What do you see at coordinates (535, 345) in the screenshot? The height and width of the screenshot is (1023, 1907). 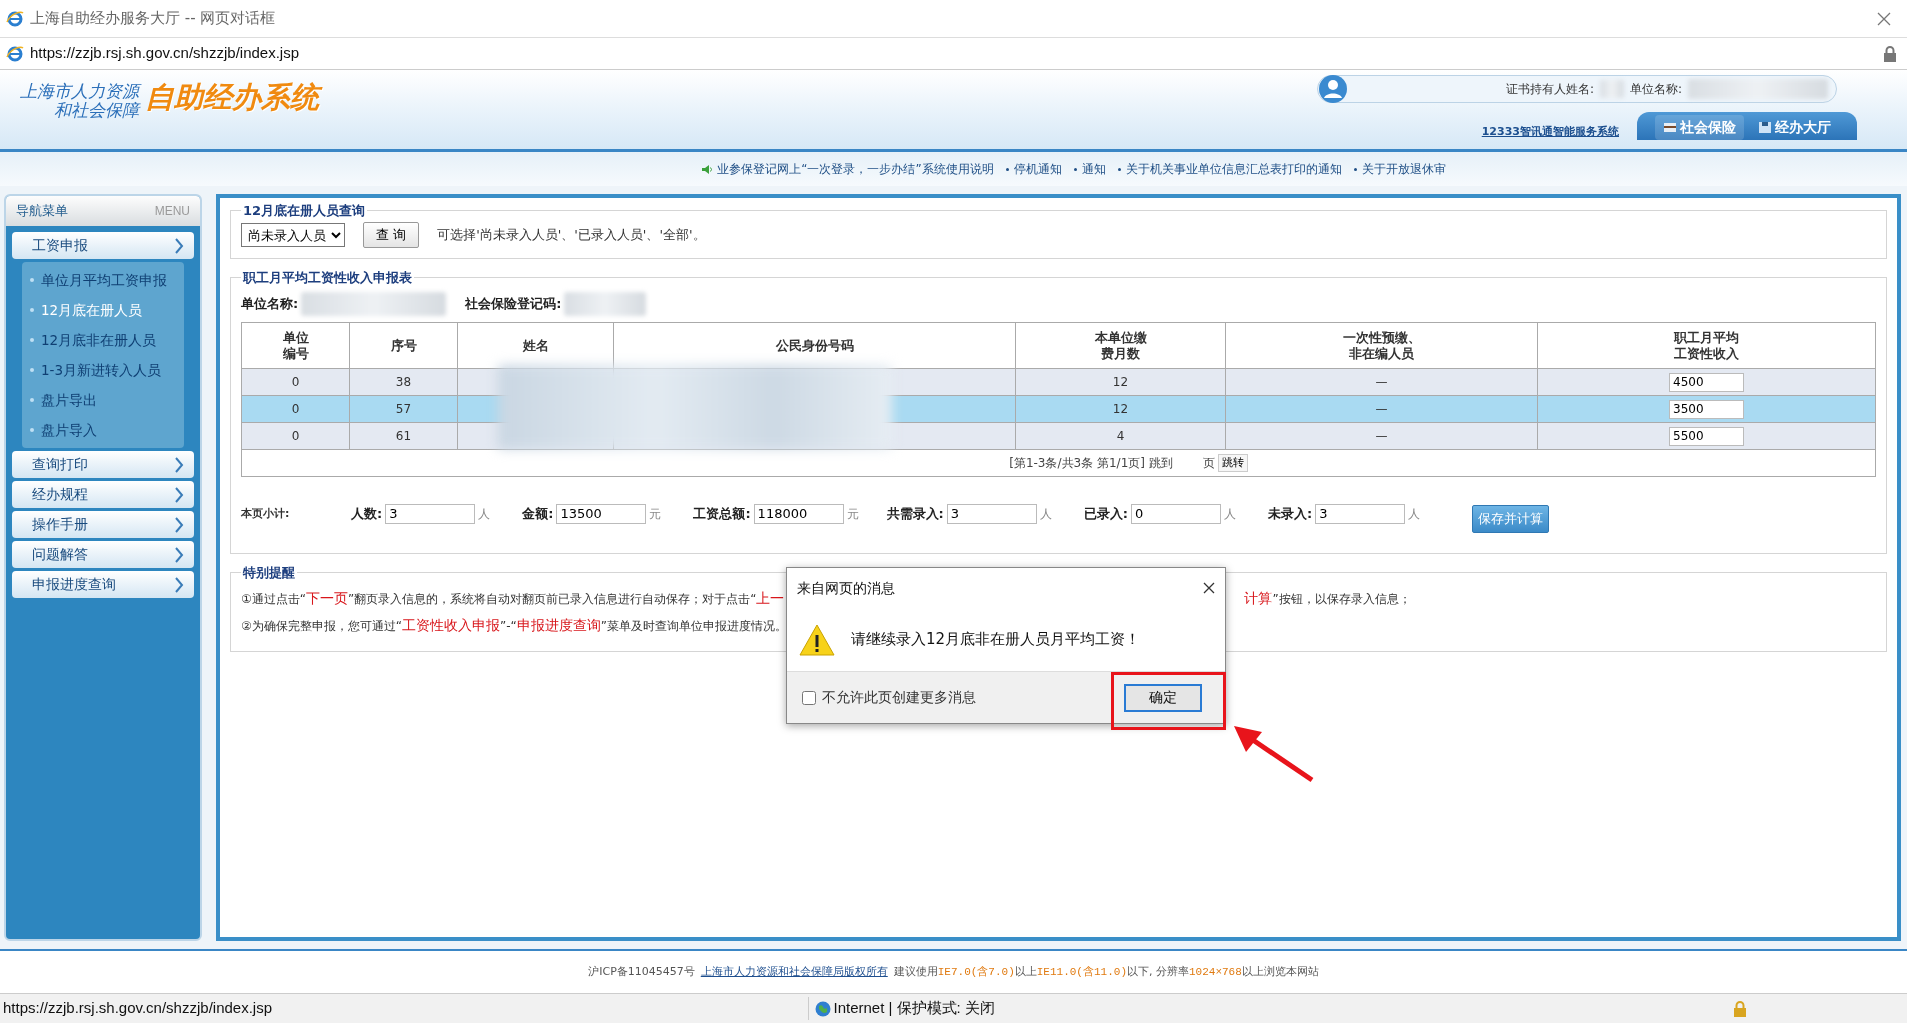 I see `column-header: 姓名` at bounding box center [535, 345].